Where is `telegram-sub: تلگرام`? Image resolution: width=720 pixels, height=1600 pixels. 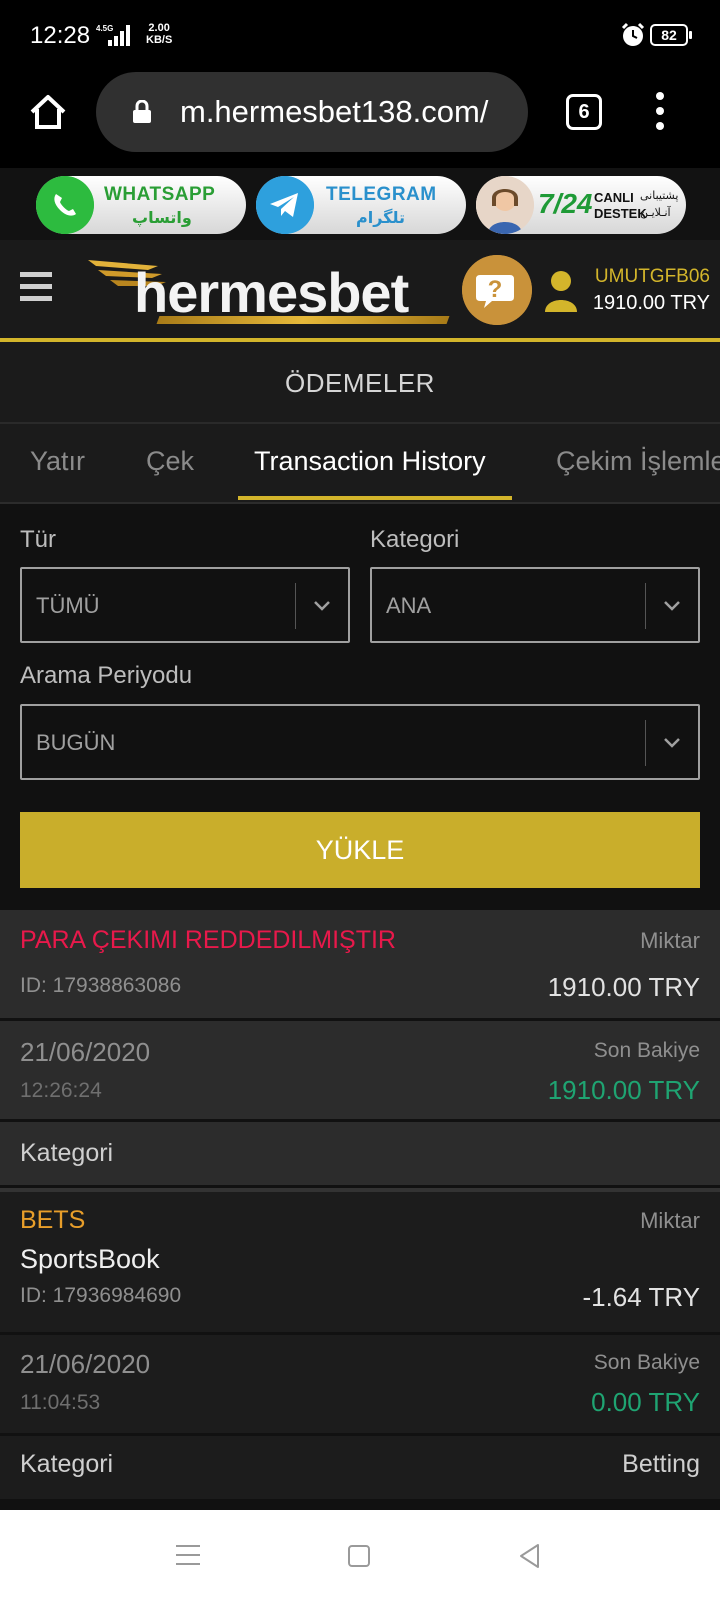 telegram-sub: تلگرام is located at coordinates (381, 218).